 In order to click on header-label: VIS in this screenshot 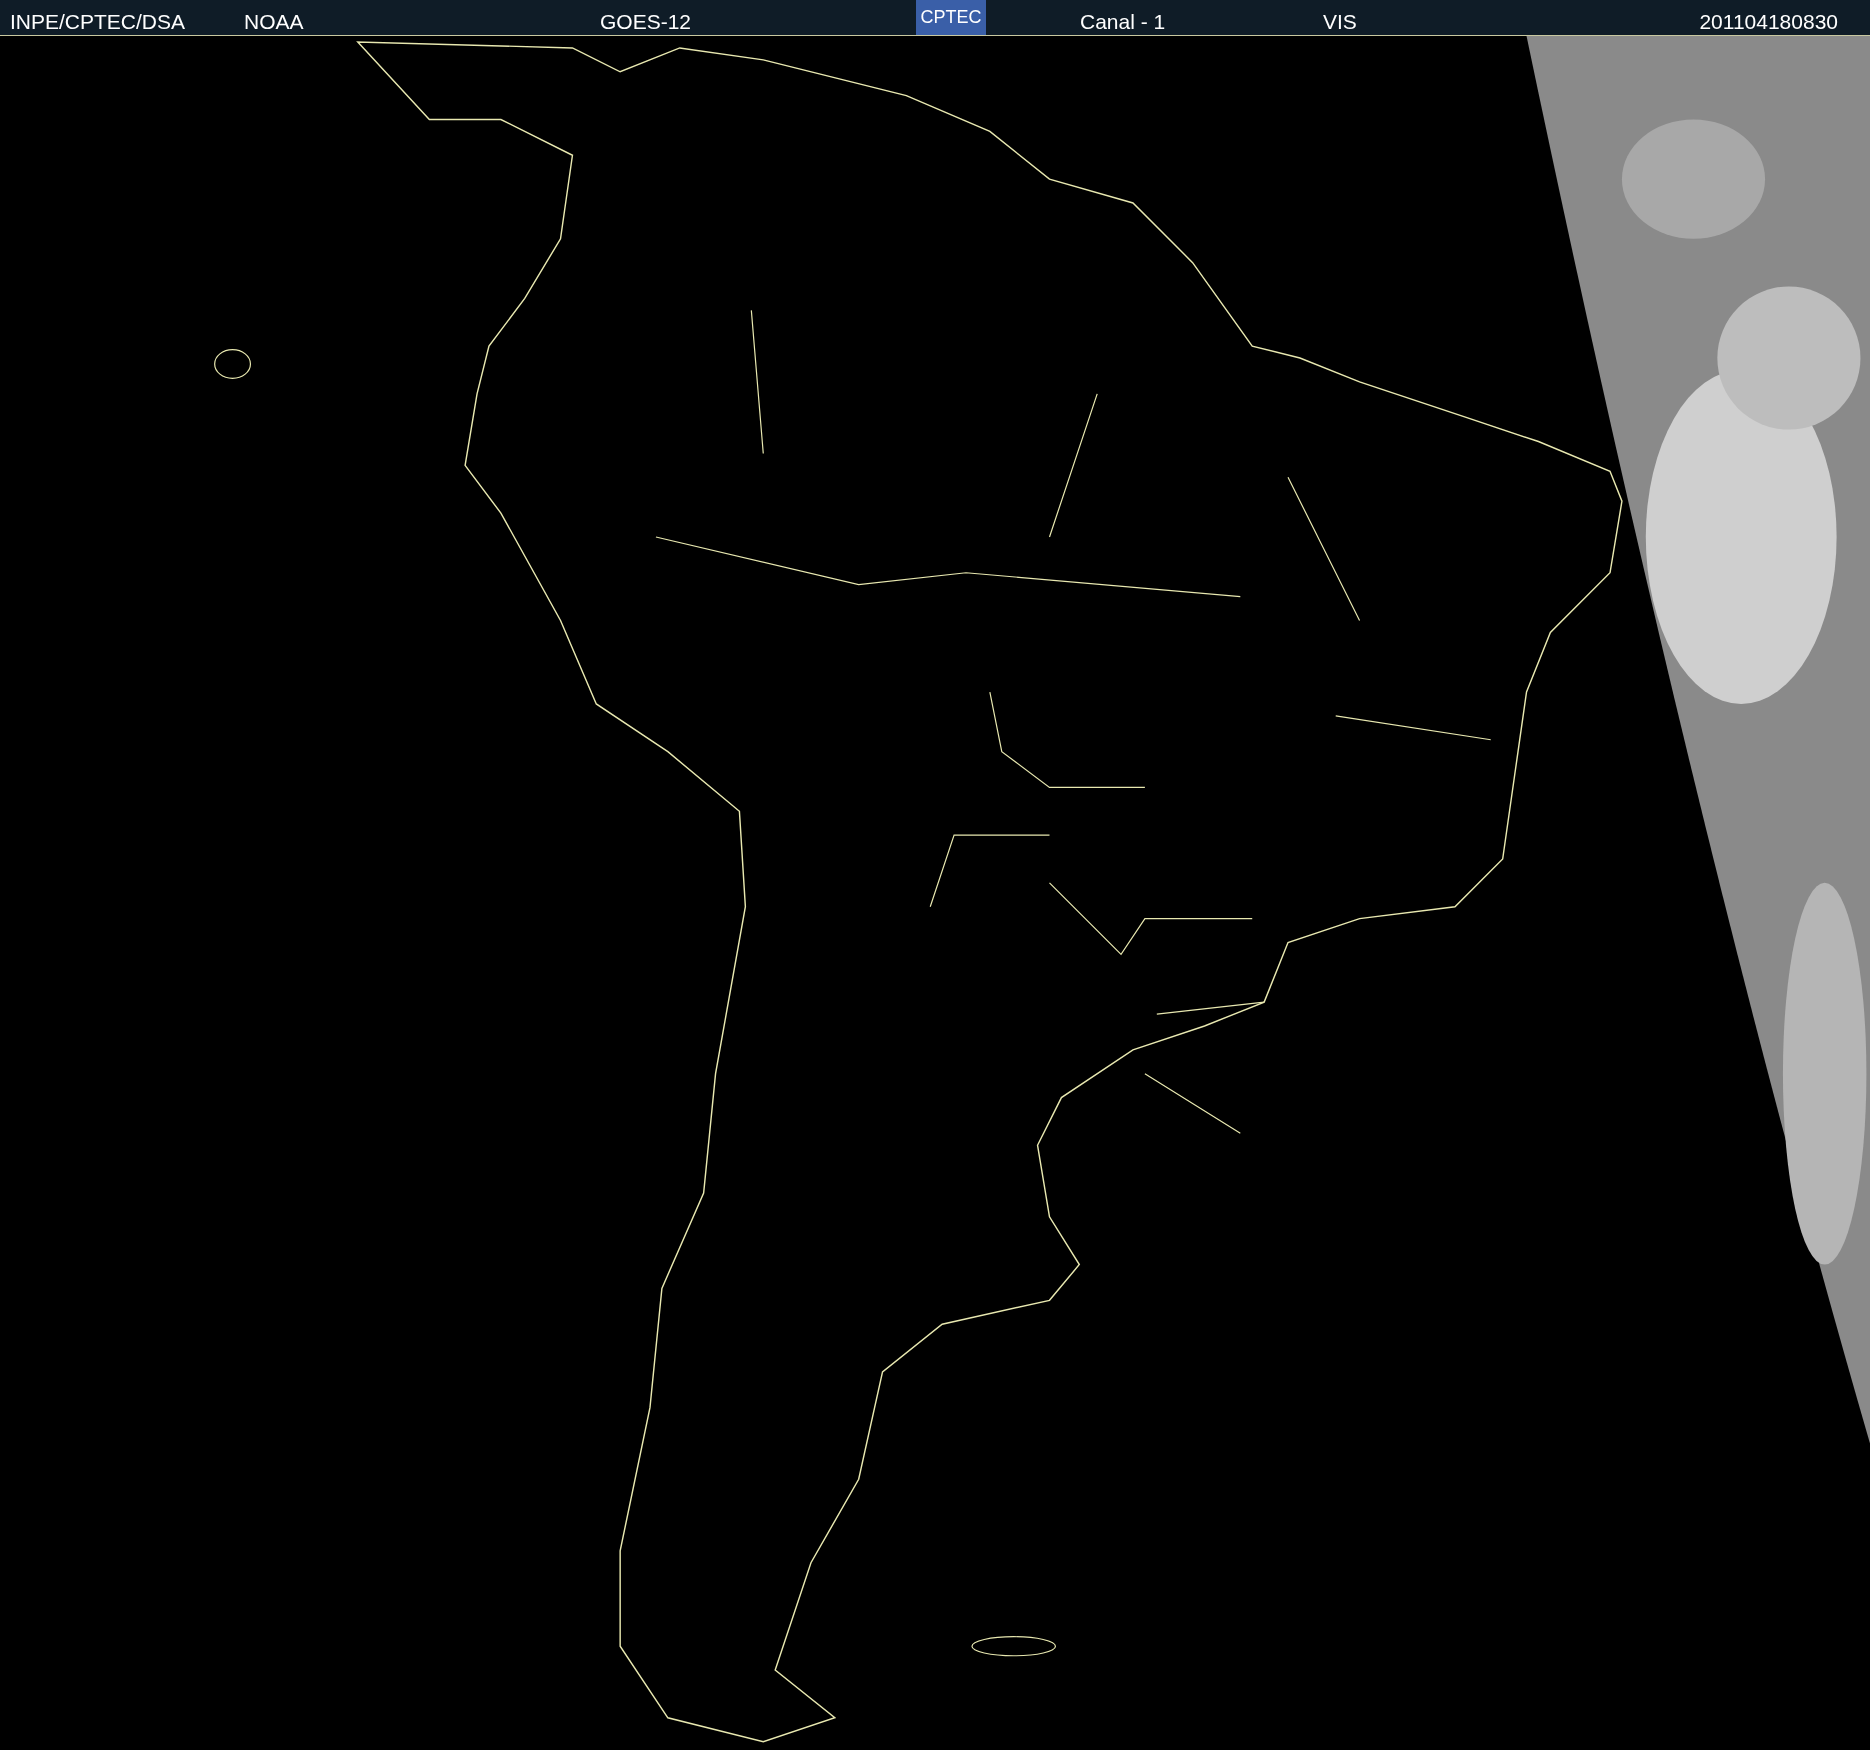, I will do `click(1340, 22)`.